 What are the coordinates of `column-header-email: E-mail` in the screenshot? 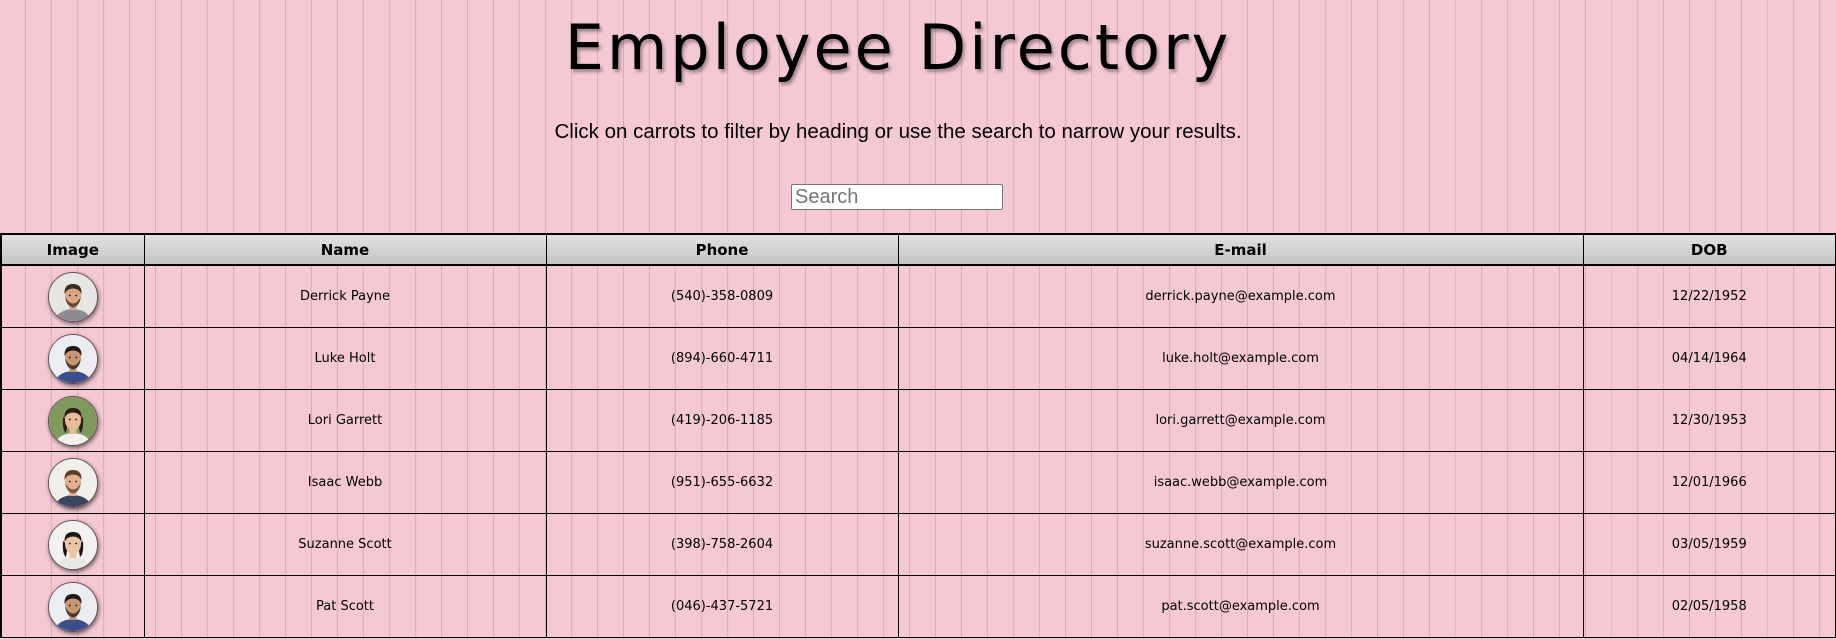 It's located at (1240, 250).